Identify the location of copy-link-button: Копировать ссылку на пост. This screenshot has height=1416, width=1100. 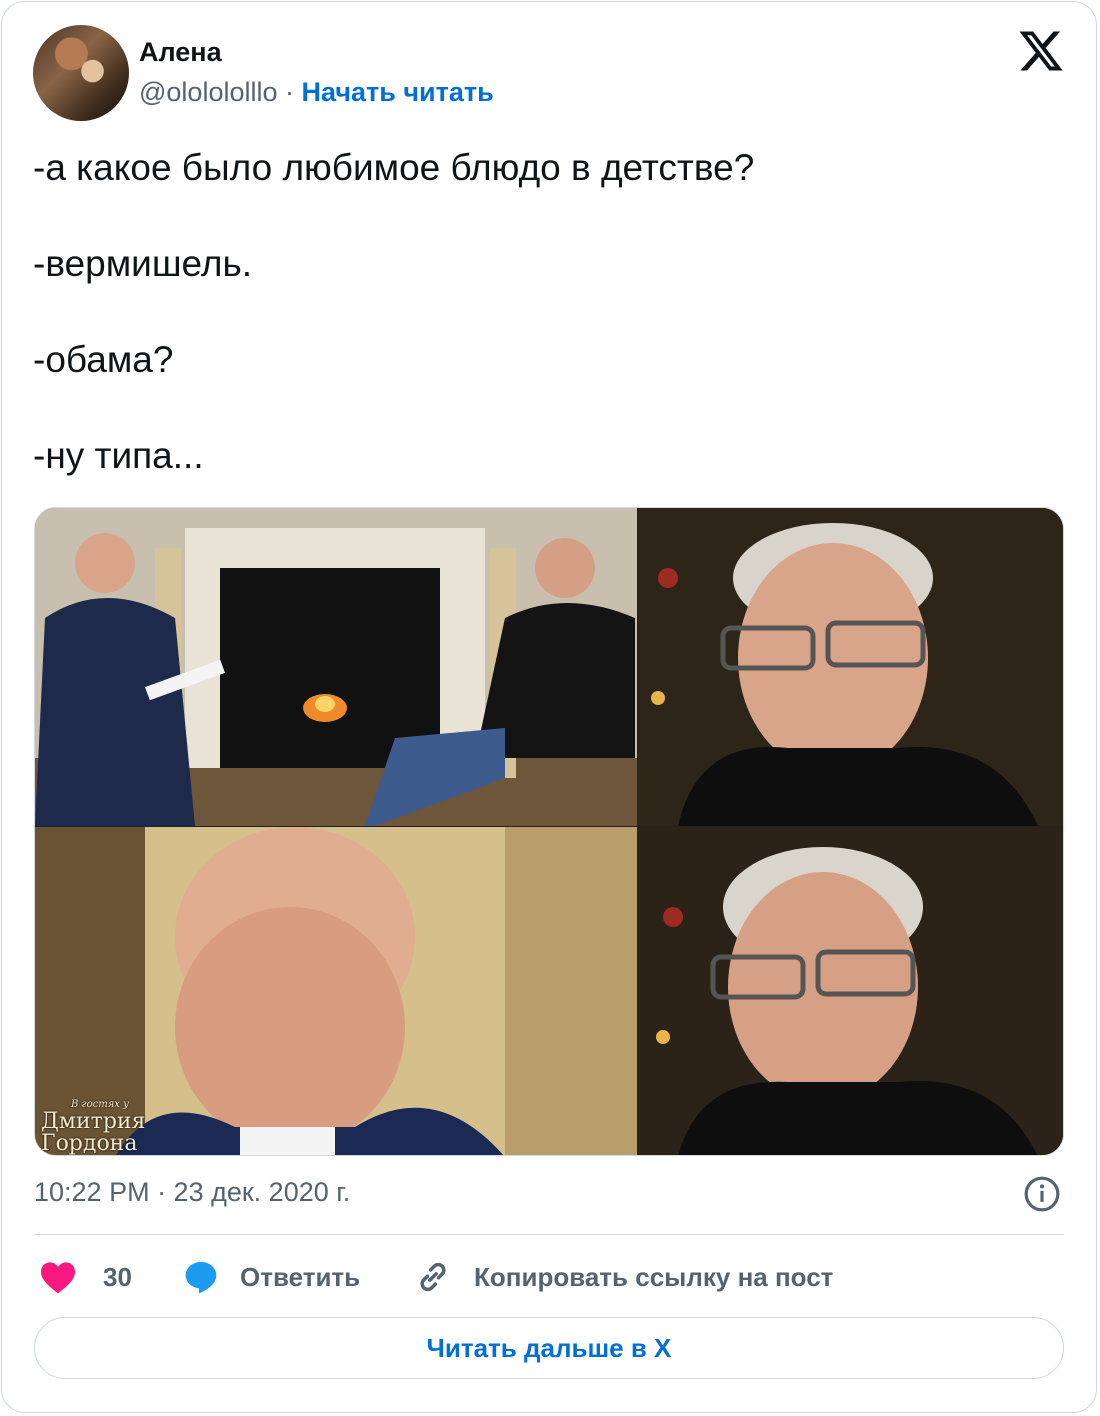
(623, 1277).